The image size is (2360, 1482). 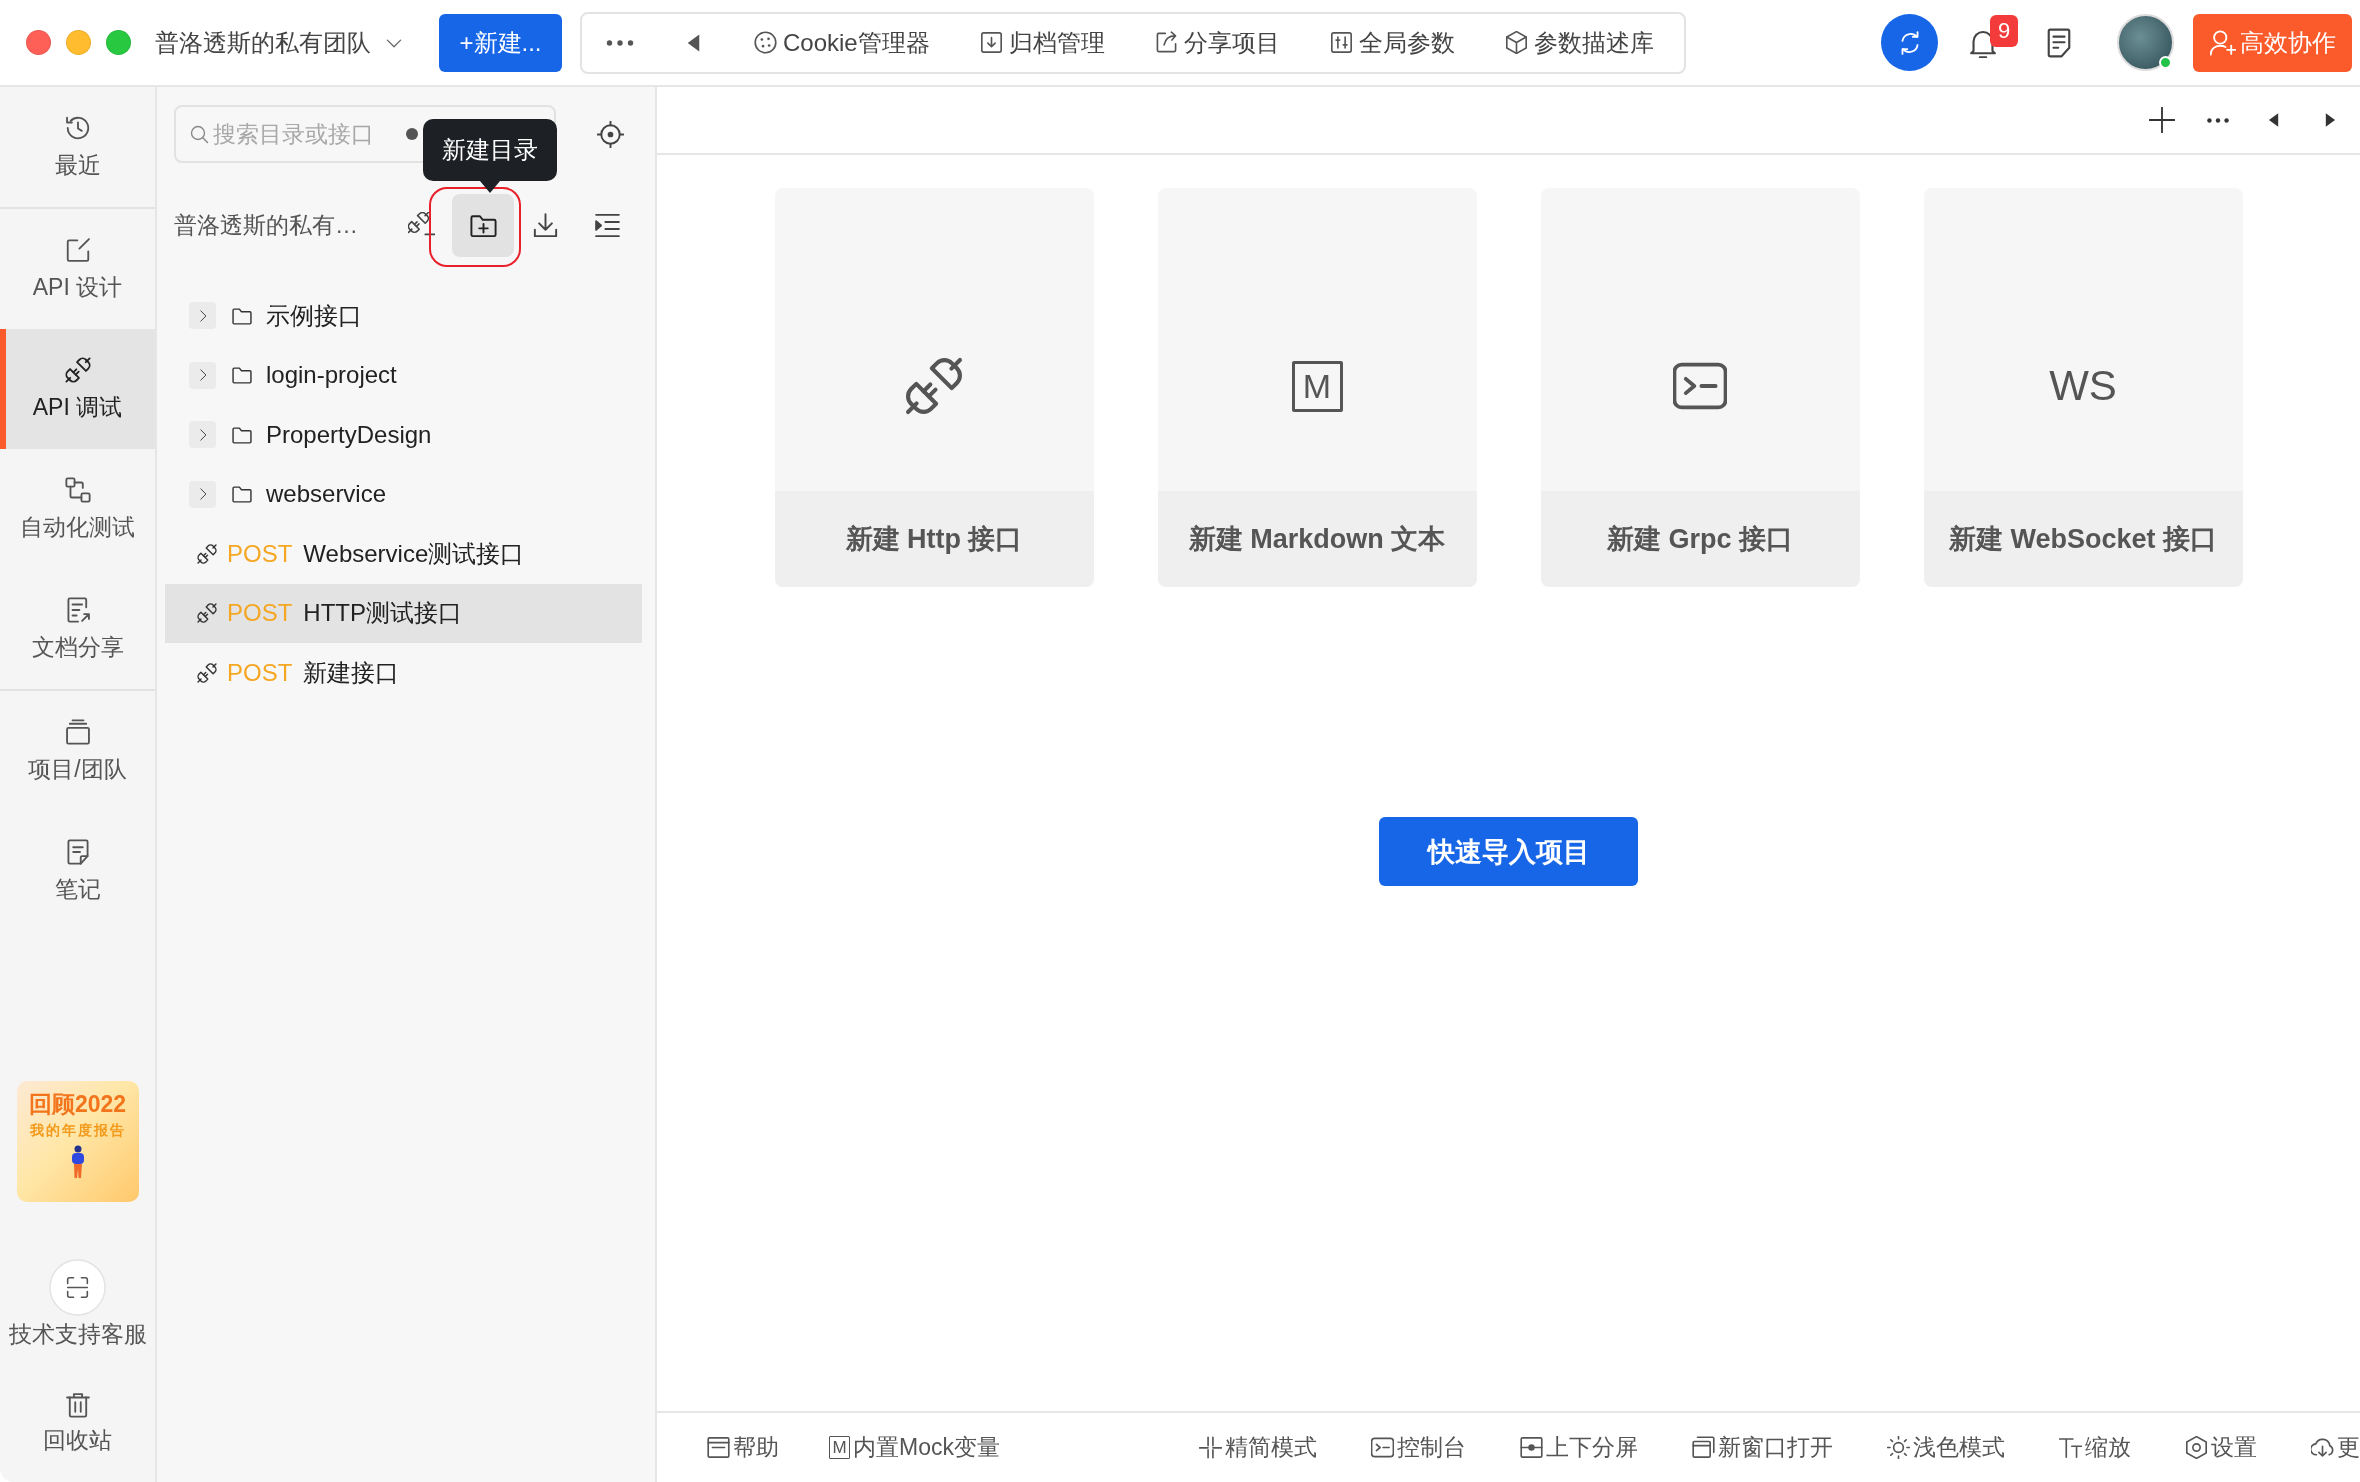 What do you see at coordinates (77, 610) in the screenshot?
I see `document-share-icon` at bounding box center [77, 610].